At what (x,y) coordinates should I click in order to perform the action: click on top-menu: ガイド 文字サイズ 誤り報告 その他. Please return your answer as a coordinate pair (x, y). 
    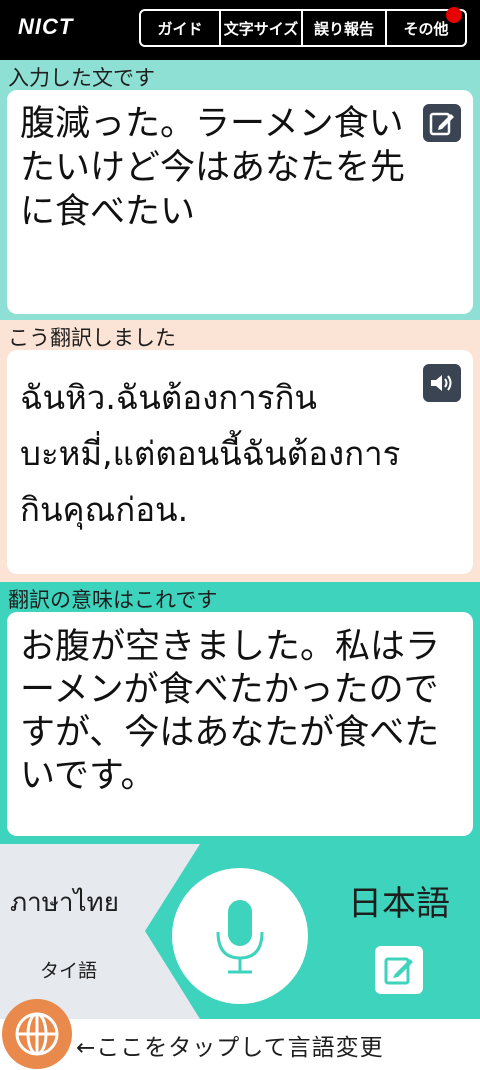
    Looking at the image, I should click on (303, 27).